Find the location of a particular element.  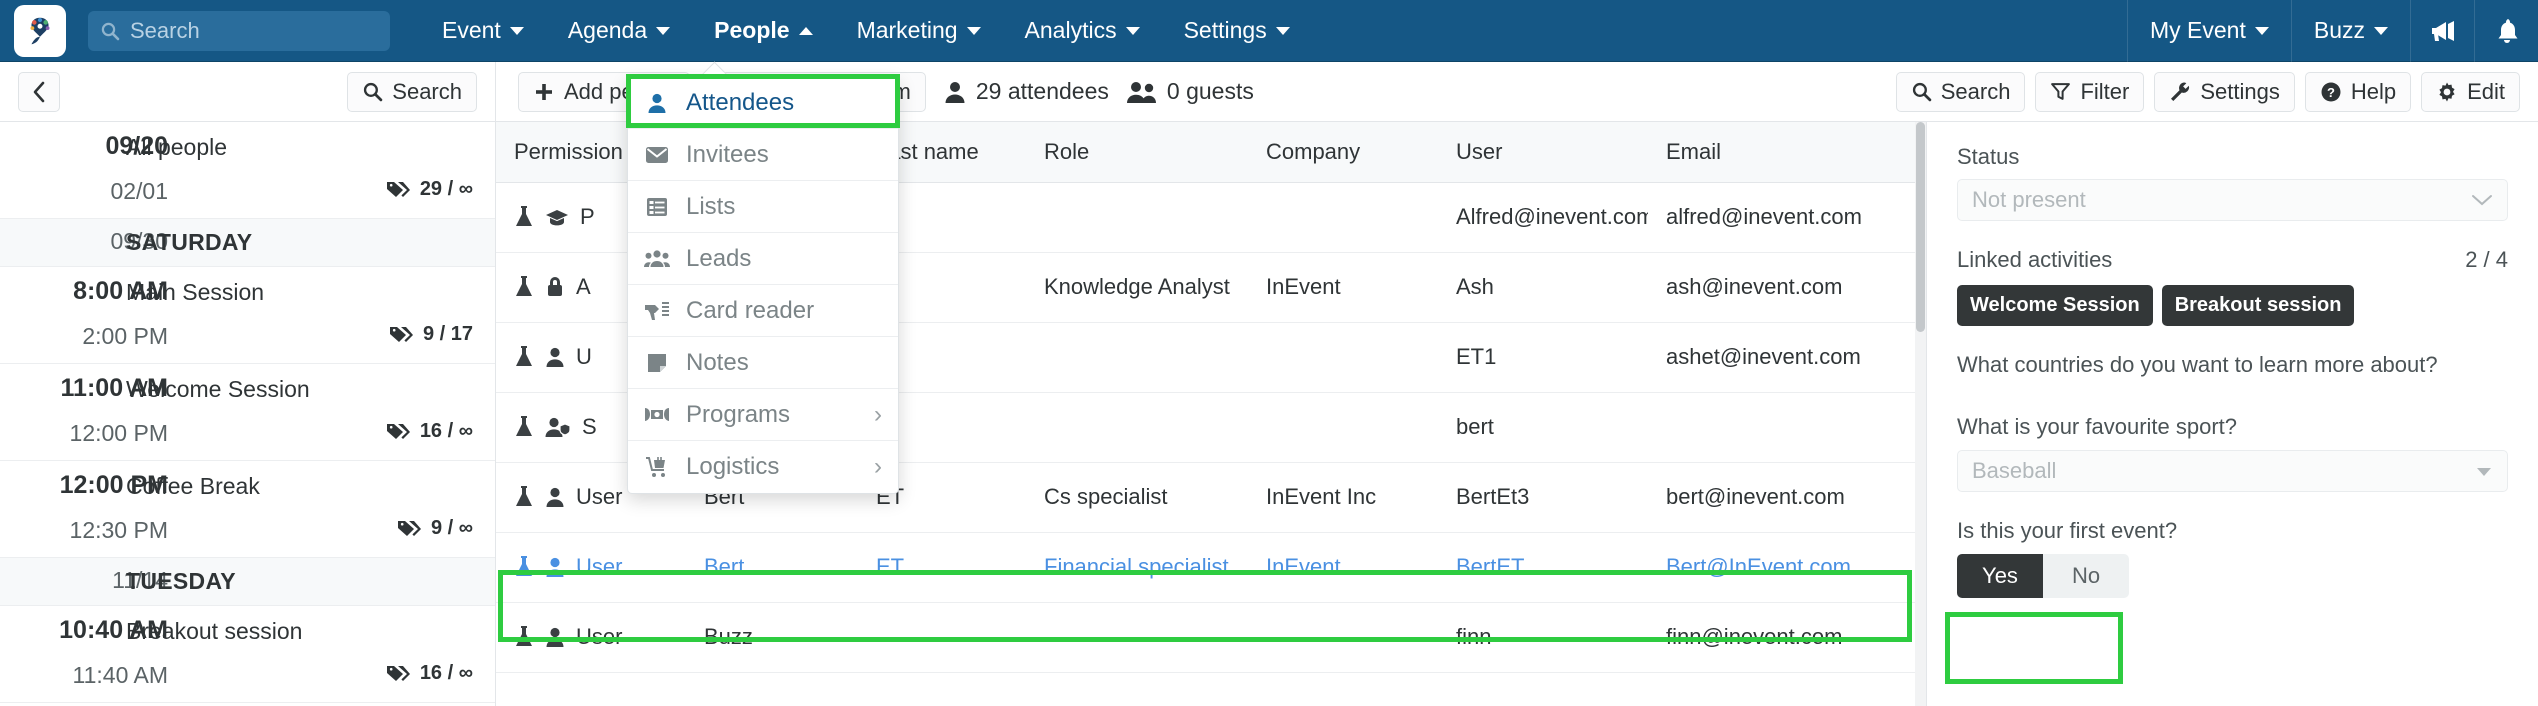

plus-icon is located at coordinates (544, 91).